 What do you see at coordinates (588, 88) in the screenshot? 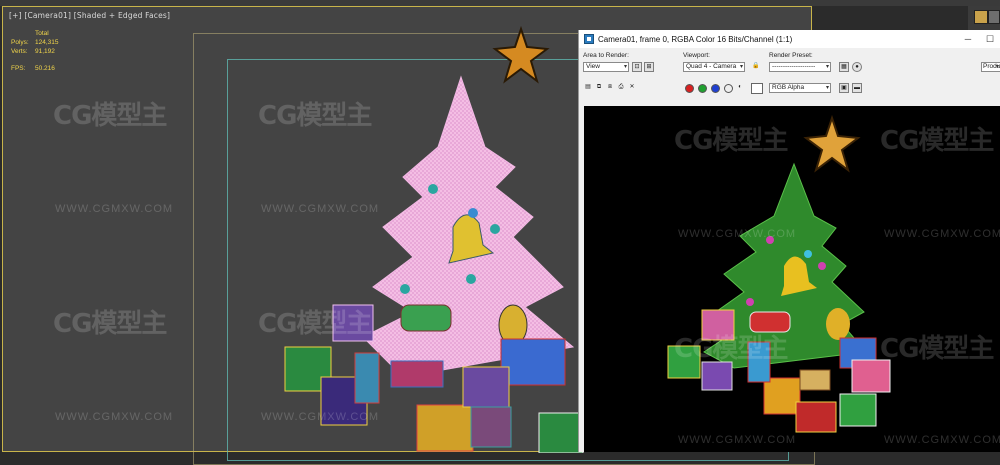
I see `save-image-icon: ▤` at bounding box center [588, 88].